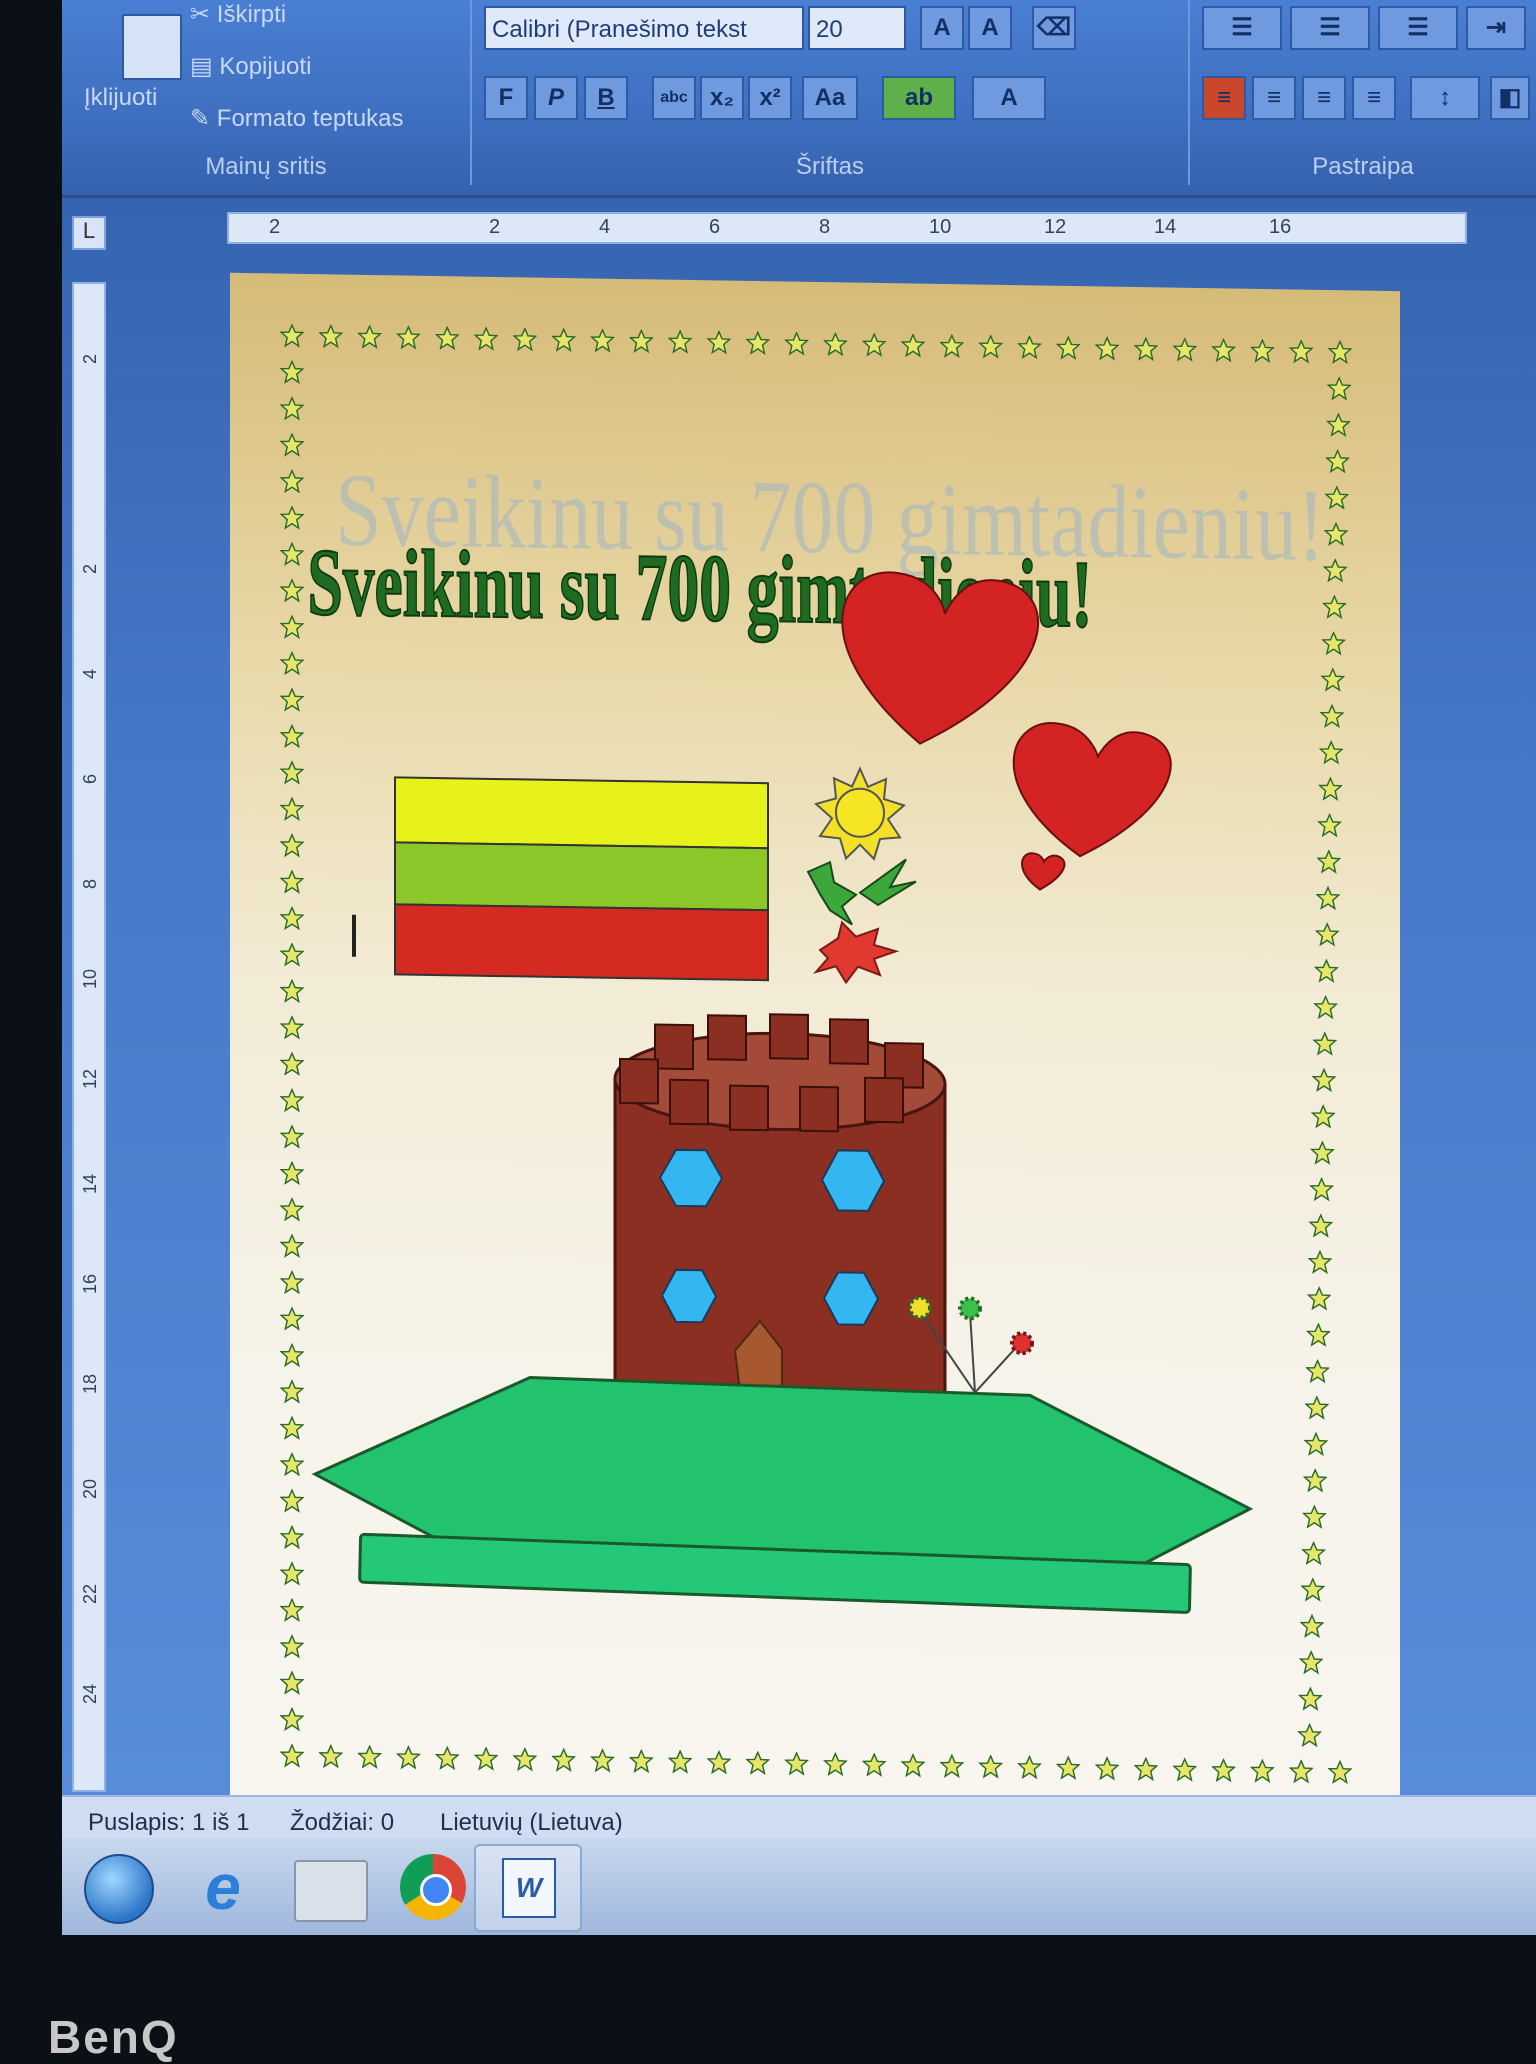 The image size is (1536, 2064). What do you see at coordinates (89, 233) in the screenshot?
I see `tab-selector: L` at bounding box center [89, 233].